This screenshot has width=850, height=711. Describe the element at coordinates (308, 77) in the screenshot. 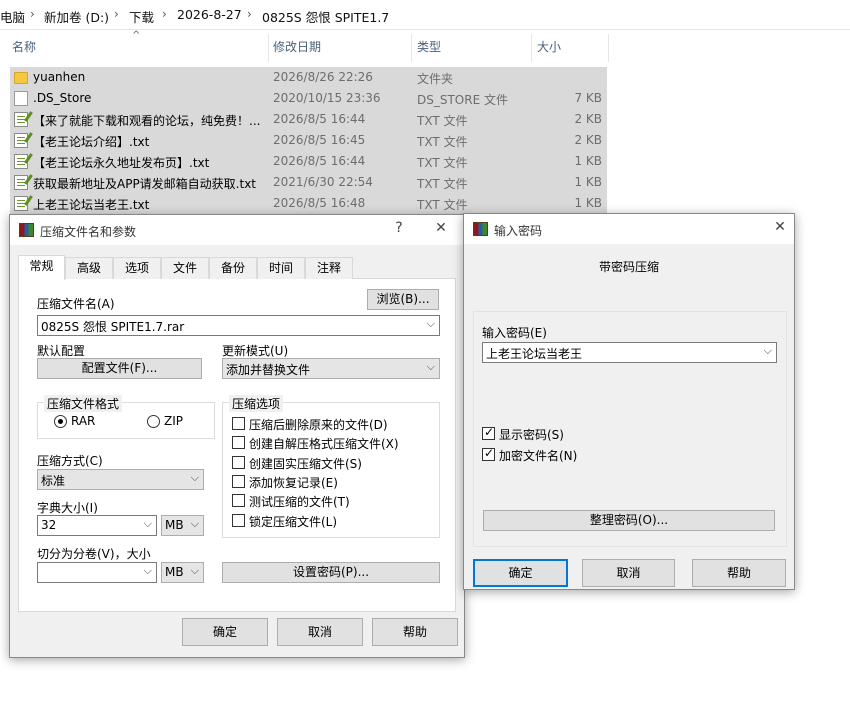

I see `file-row: yuanhen 2026/8/26 22:26 文件夹` at that location.